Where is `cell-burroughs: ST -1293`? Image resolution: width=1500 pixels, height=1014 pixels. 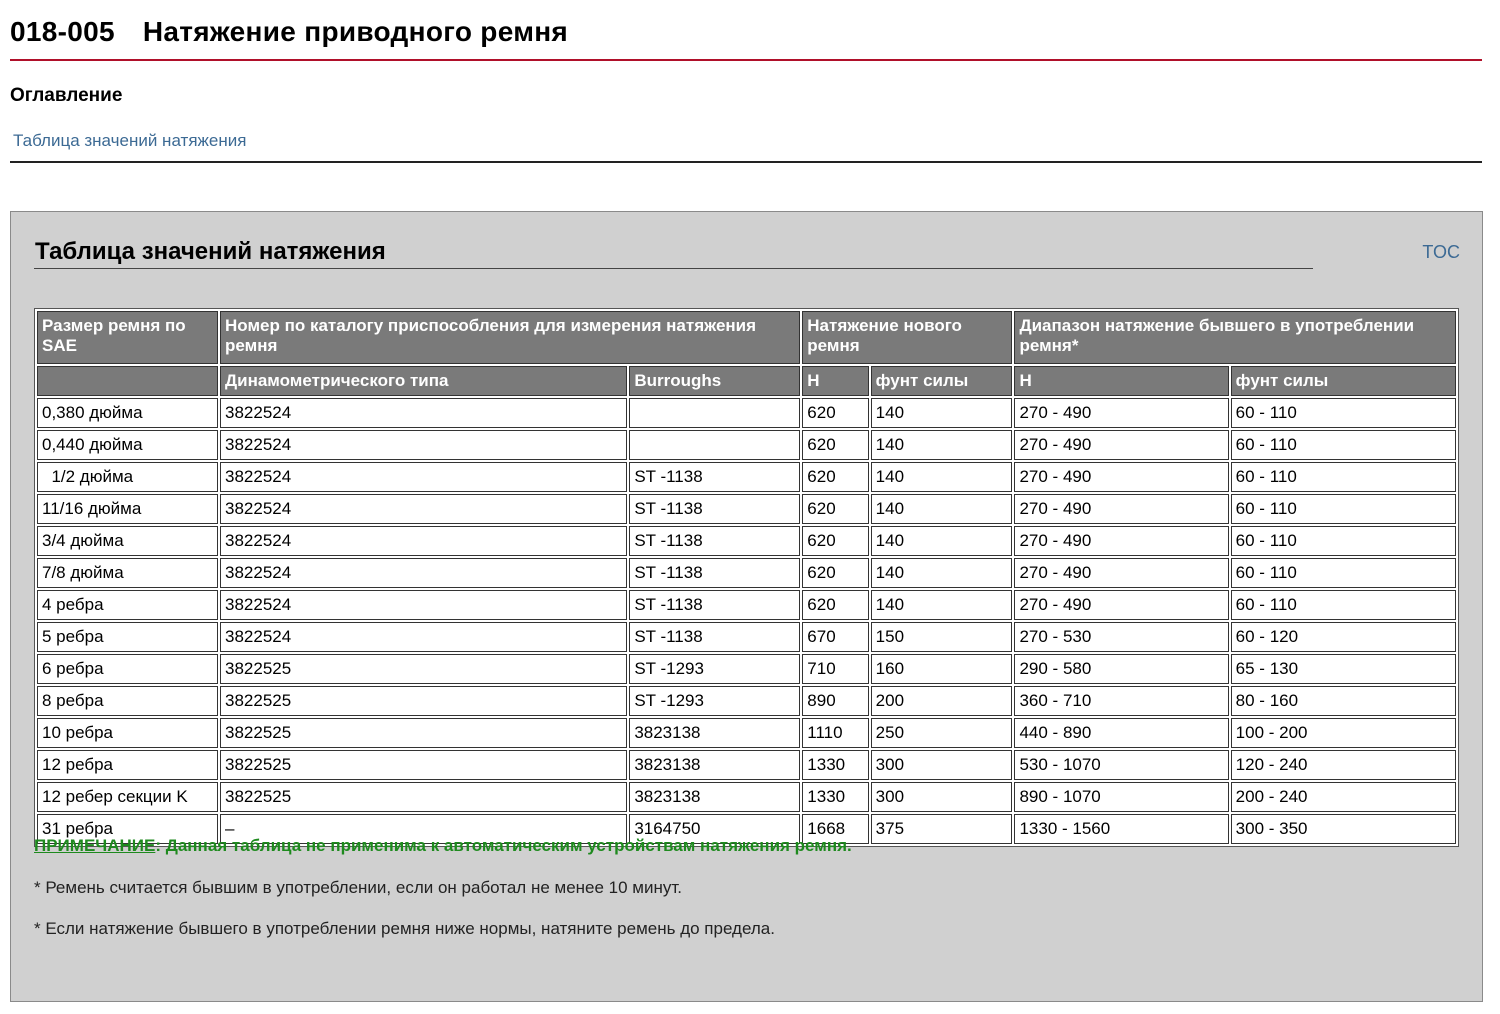 cell-burroughs: ST -1293 is located at coordinates (715, 669).